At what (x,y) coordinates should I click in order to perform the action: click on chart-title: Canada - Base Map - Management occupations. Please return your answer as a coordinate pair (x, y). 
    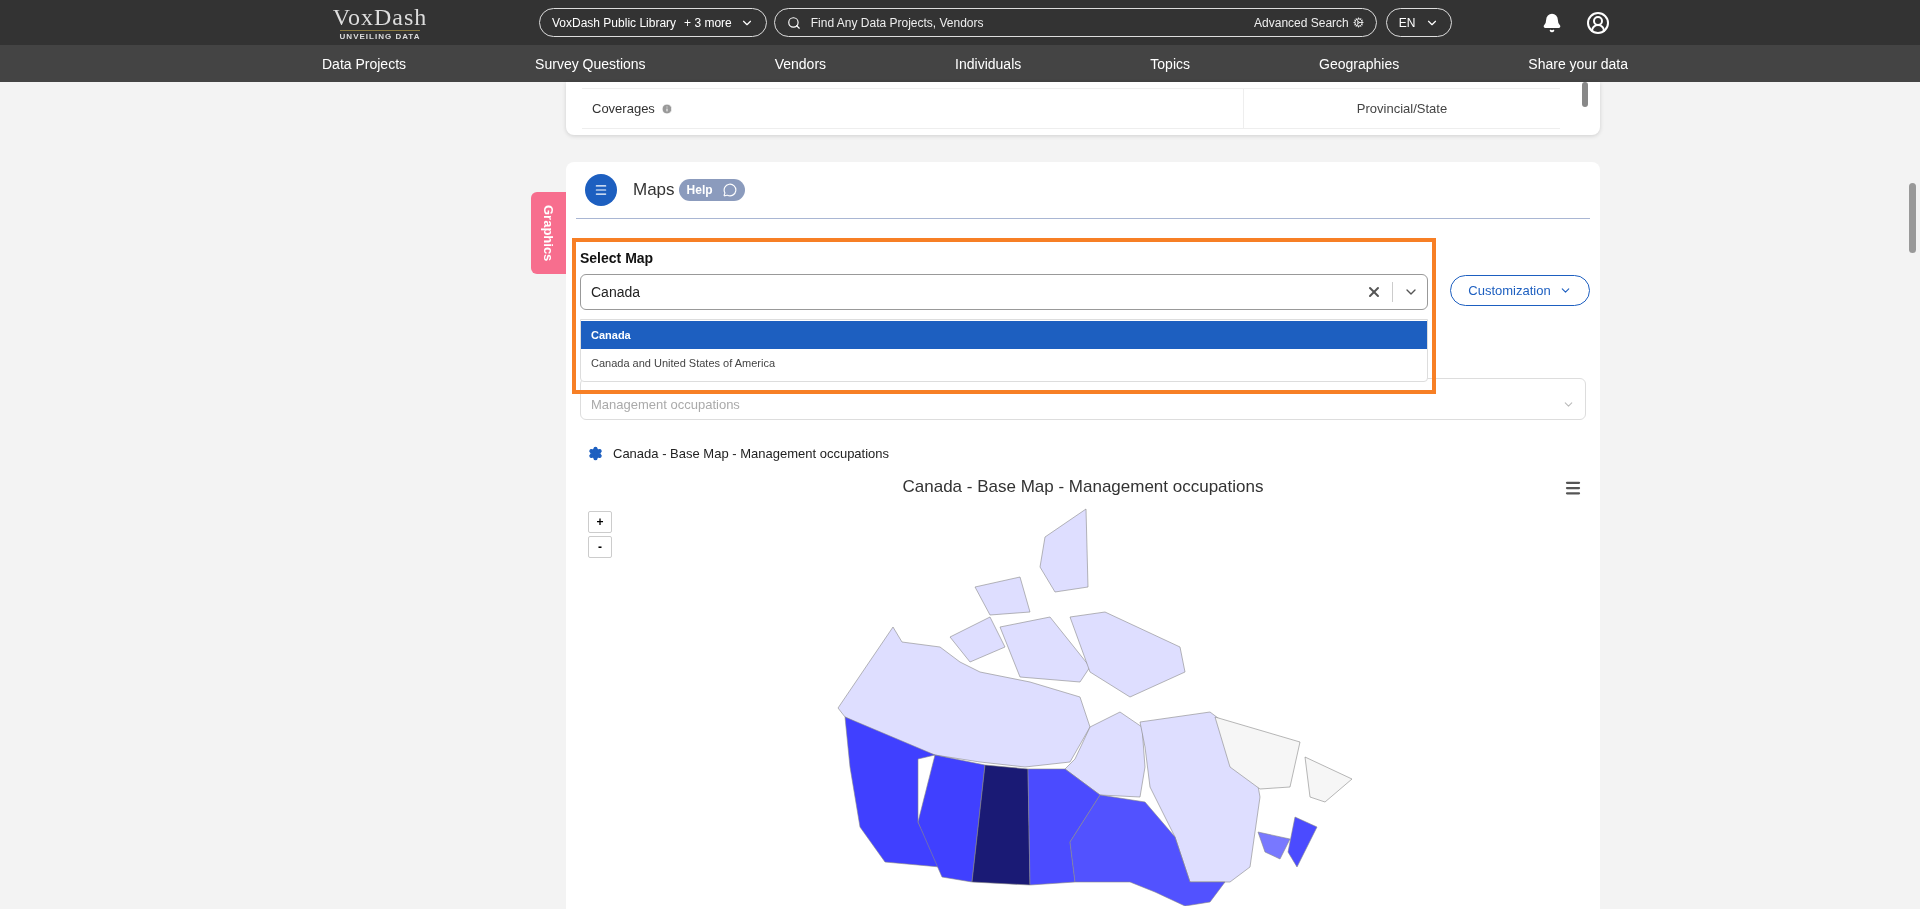
    Looking at the image, I should click on (1083, 487).